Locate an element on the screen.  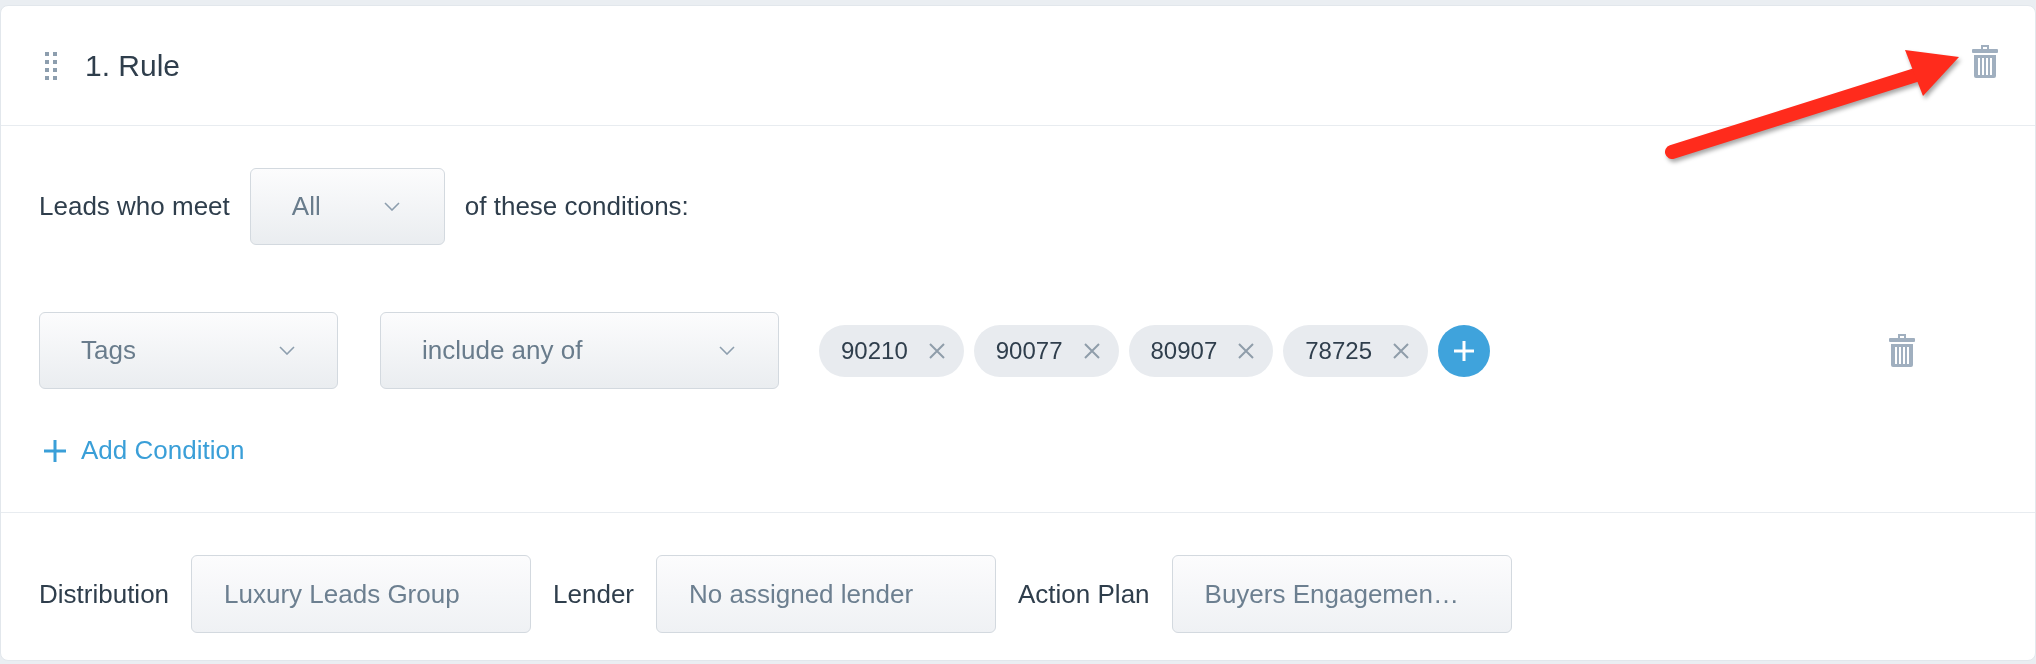
tag-label: 90210 is located at coordinates (874, 350).